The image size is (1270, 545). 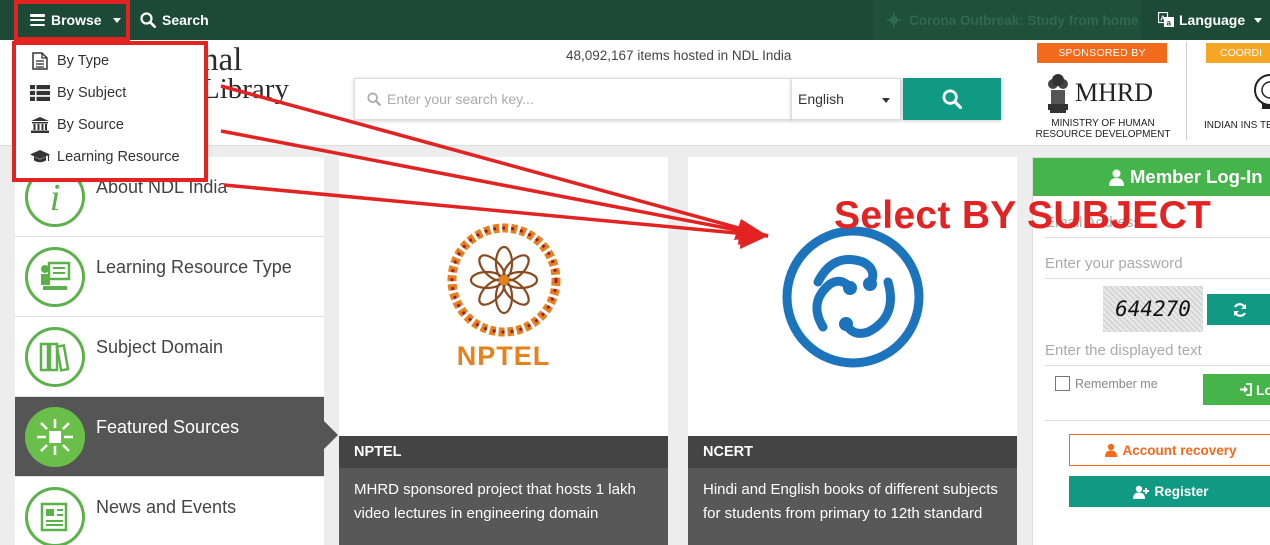 I want to click on annotation-highlight-browse, so click(x=72, y=20).